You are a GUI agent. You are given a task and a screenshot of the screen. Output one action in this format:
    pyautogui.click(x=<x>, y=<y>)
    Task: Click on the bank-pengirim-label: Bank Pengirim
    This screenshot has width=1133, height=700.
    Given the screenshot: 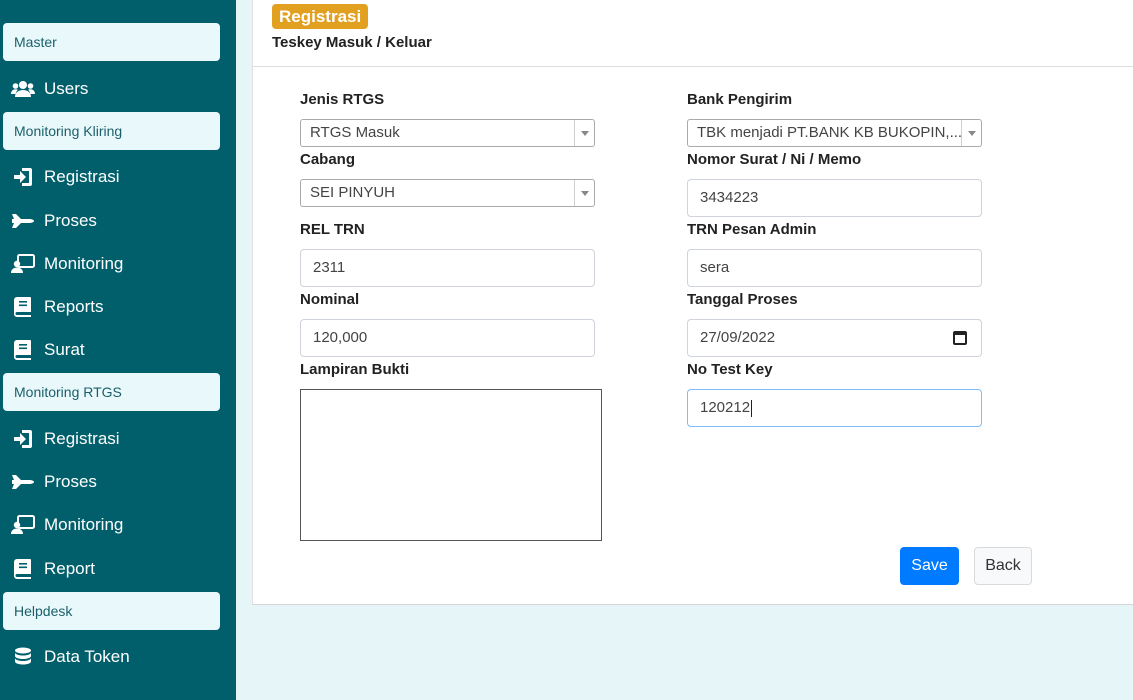 What is the action you would take?
    pyautogui.click(x=740, y=99)
    